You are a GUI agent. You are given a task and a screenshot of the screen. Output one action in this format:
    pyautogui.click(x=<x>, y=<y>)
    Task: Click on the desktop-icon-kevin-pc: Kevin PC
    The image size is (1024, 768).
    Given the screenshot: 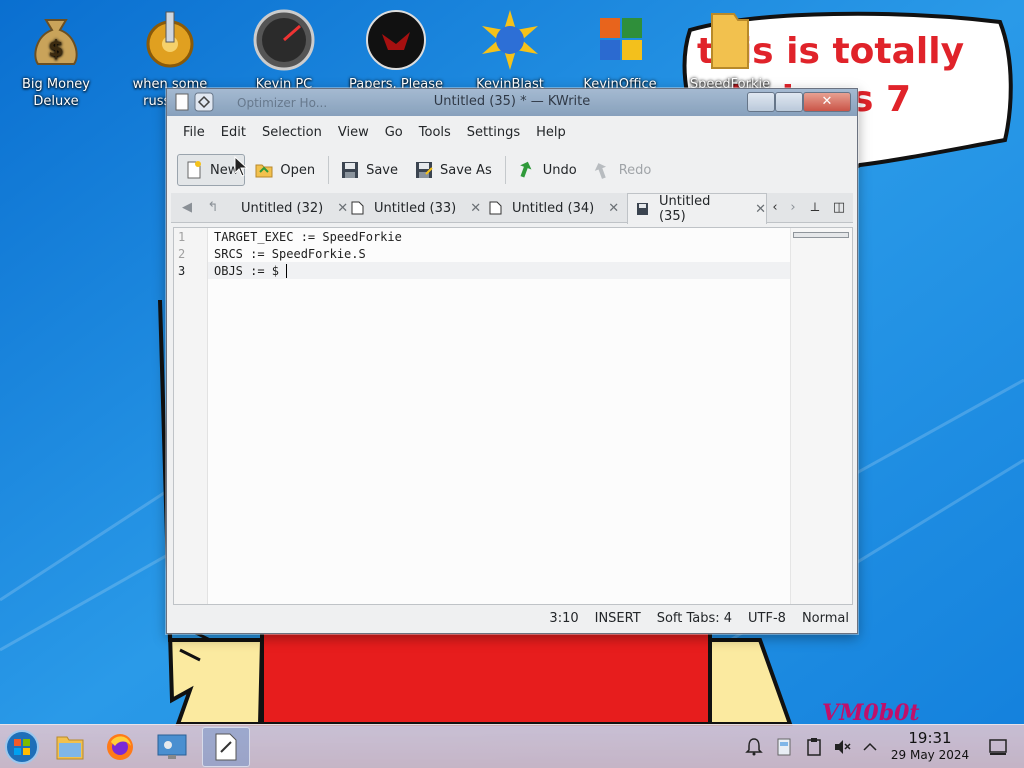 What is the action you would take?
    pyautogui.click(x=284, y=50)
    